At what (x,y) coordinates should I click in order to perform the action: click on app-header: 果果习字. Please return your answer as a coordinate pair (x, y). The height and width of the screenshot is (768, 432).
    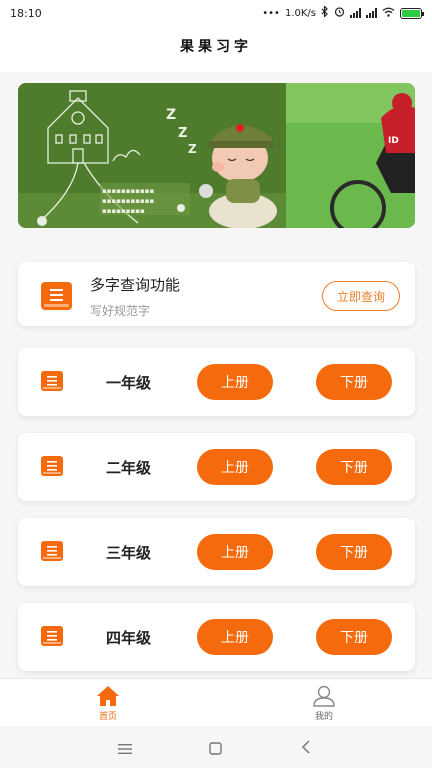
    Looking at the image, I should click on (216, 46).